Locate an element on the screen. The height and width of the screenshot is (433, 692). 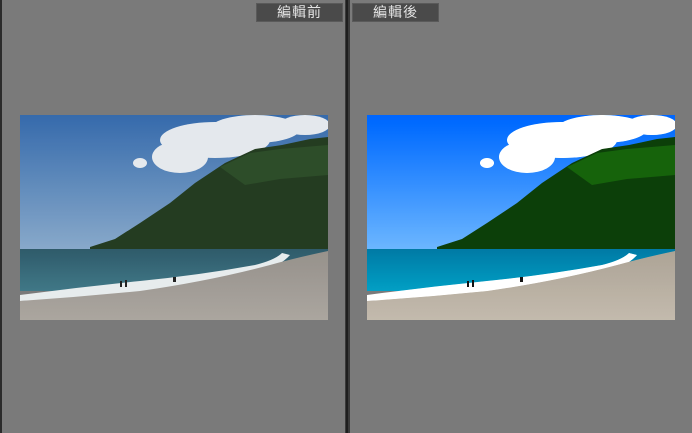
after-label: 編輯後 is located at coordinates (395, 12).